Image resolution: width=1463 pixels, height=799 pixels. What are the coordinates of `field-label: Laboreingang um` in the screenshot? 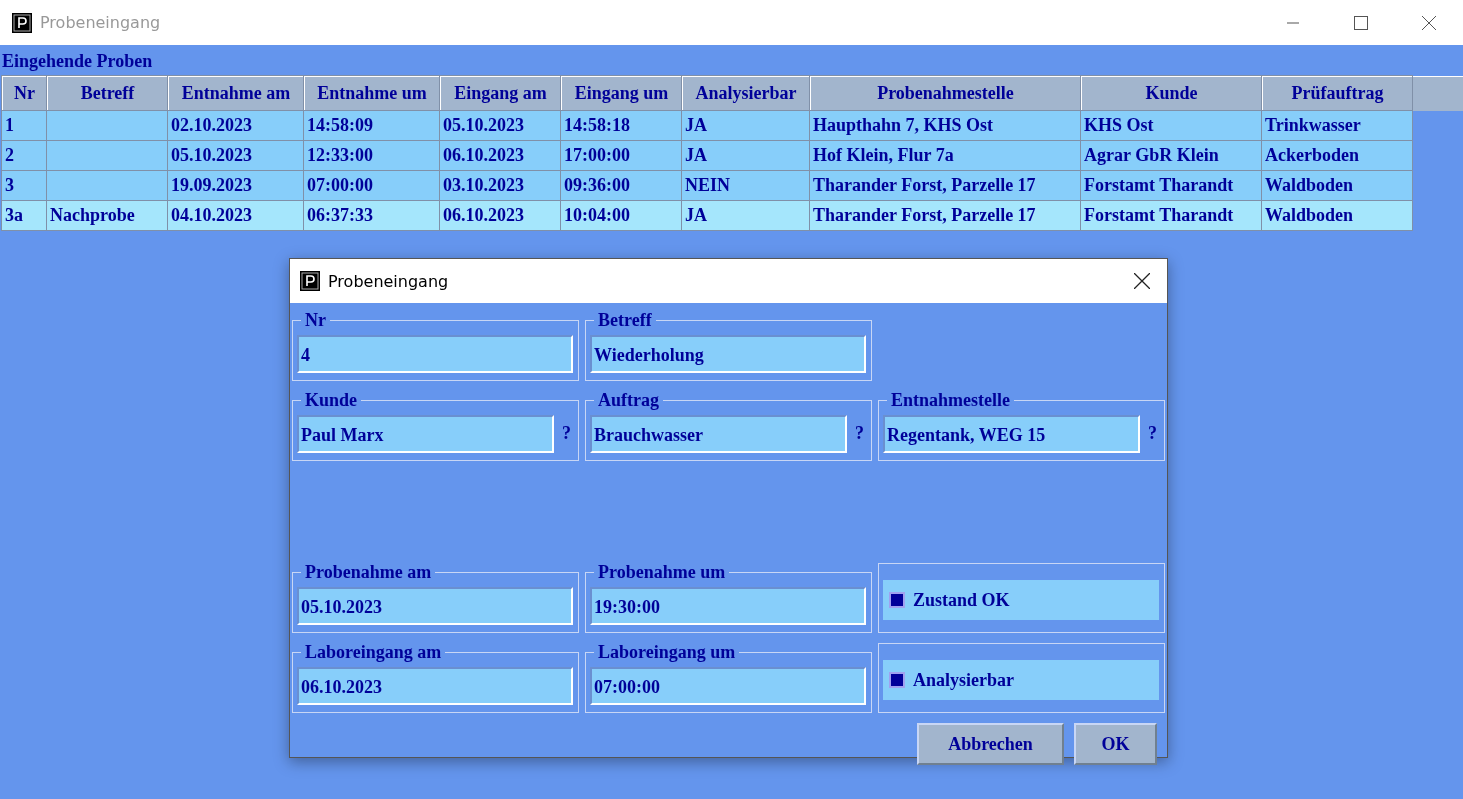 It's located at (667, 652).